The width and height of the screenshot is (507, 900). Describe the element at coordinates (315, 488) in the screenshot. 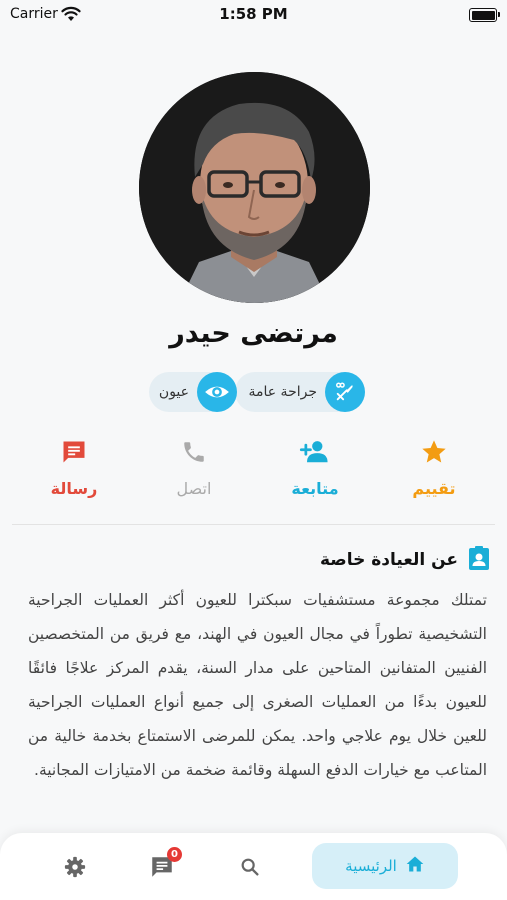

I see `follow-label: متابعة` at that location.